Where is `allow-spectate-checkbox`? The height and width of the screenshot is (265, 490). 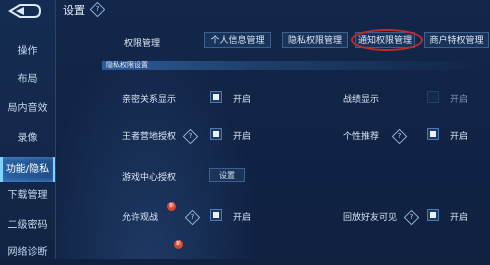 allow-spectate-checkbox is located at coordinates (216, 215).